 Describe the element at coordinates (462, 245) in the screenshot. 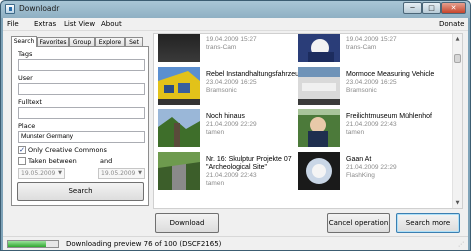

I see `resize-grip-icon: ⋰` at that location.